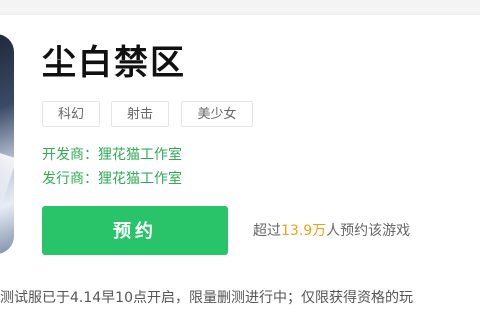 The height and width of the screenshot is (320, 480). I want to click on reserve-count-number: 13.9万, so click(304, 231).